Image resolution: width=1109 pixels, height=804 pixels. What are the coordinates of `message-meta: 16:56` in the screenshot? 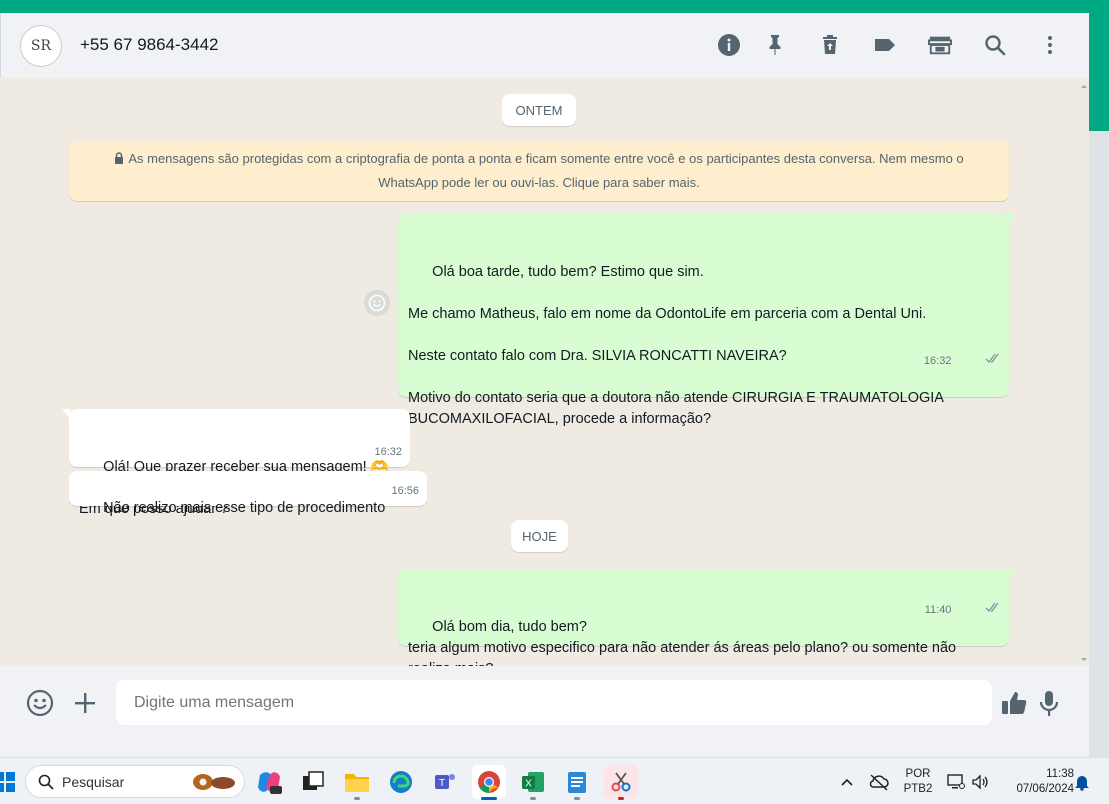 It's located at (405, 491).